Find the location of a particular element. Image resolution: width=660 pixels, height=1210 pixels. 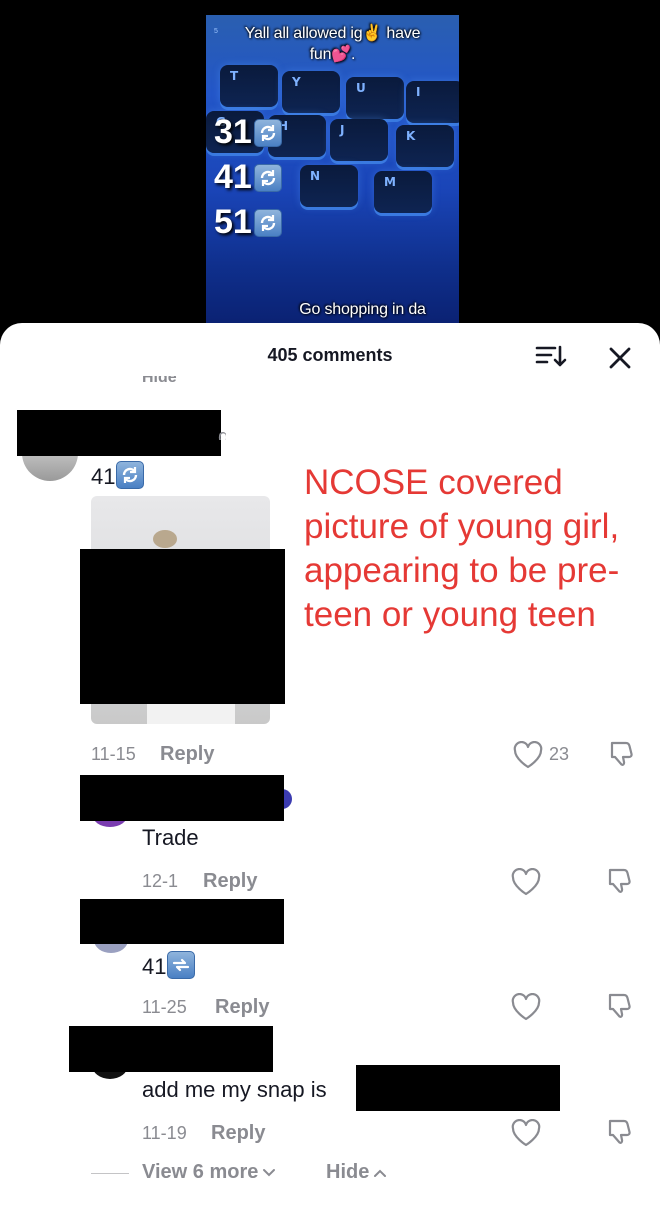

keyboard-key: J is located at coordinates (359, 140).